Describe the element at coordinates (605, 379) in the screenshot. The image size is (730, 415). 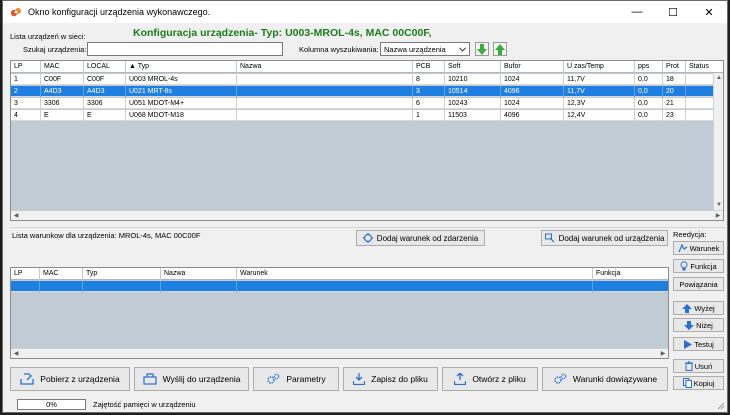
I see `bound-conditions-button: Warunki dowiązywane` at that location.